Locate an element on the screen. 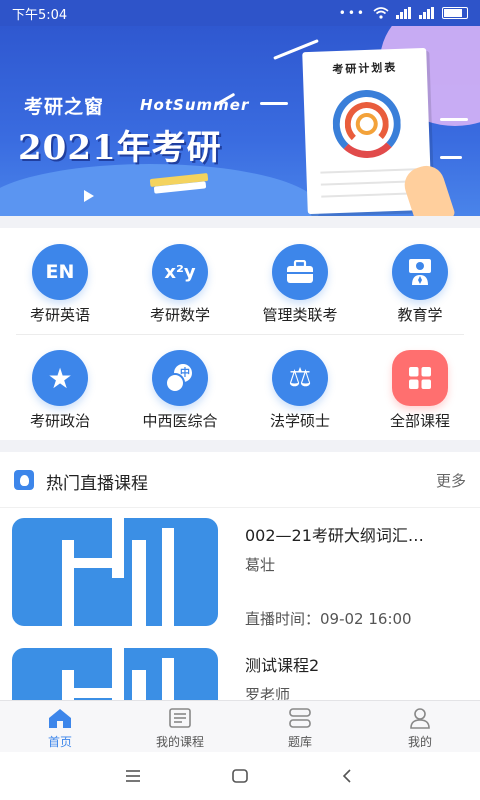 The height and width of the screenshot is (800, 480). category-label: 中西医综合 is located at coordinates (180, 421).